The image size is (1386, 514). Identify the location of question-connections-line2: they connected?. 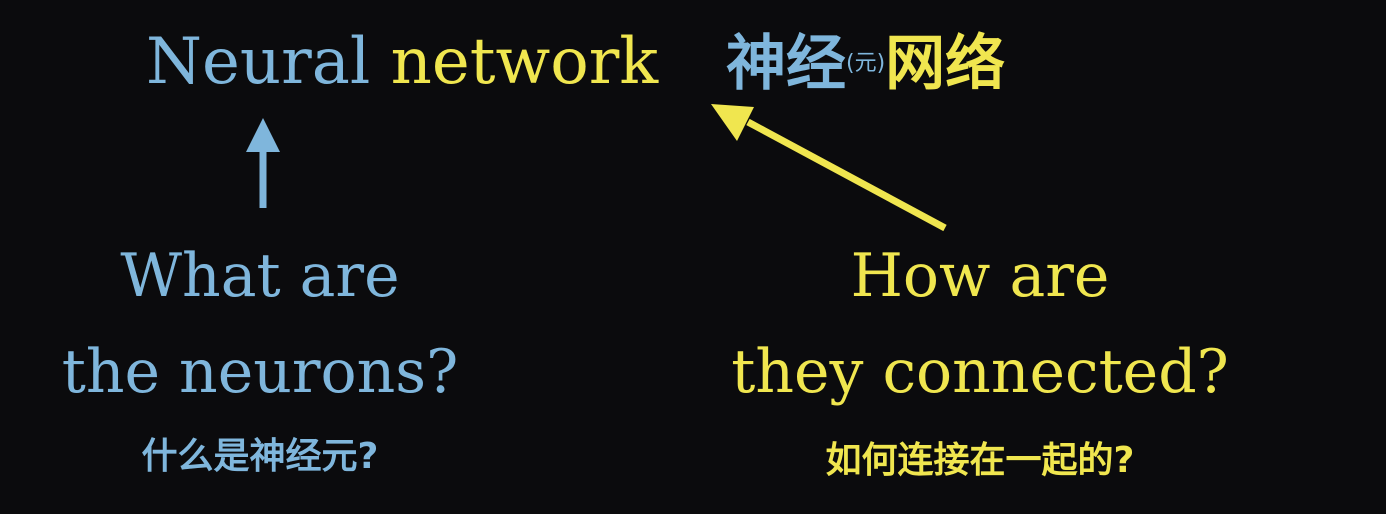
(980, 372).